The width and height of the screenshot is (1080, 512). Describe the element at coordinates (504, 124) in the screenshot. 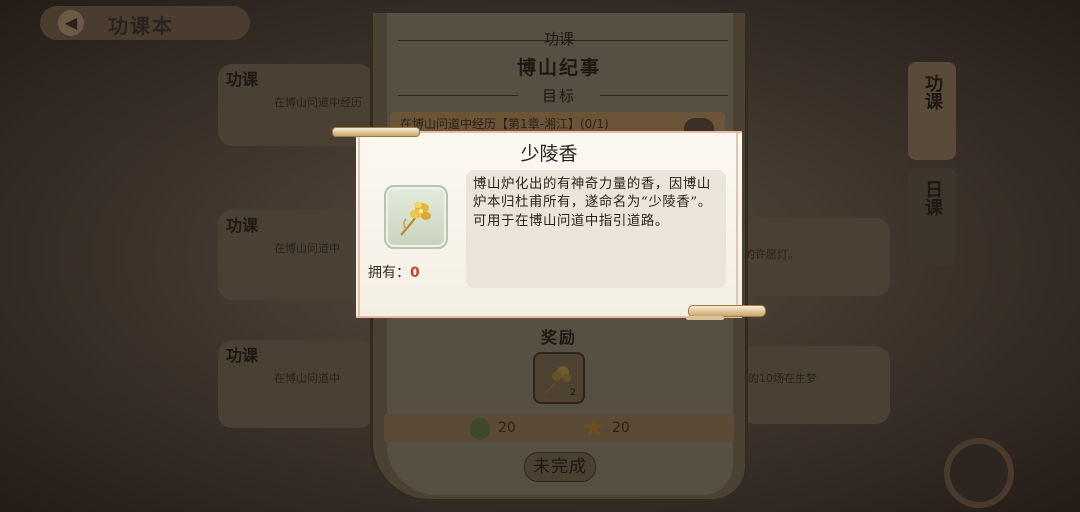

I see `goal-text: 在博山问道中经历【第1章-湘江】(0/1)` at that location.